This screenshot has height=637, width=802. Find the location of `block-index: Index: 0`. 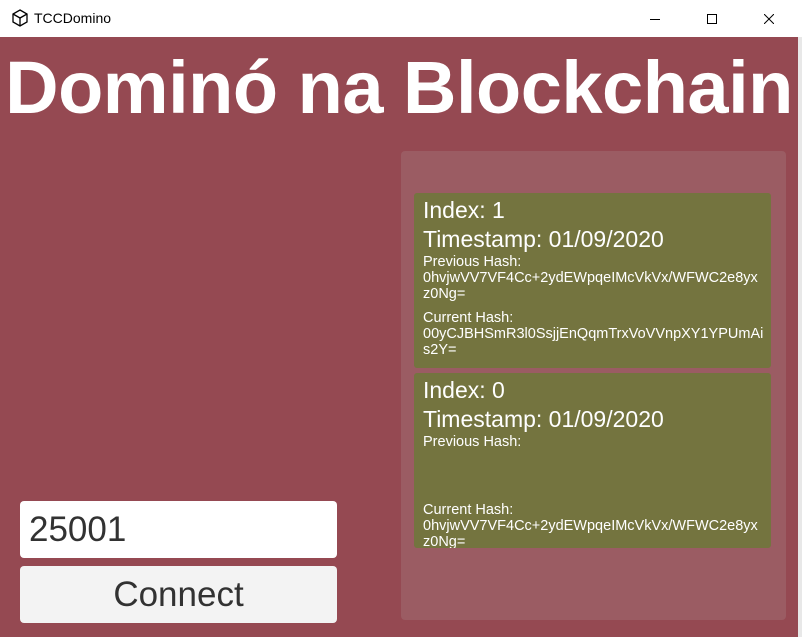

block-index: Index: 0 is located at coordinates (464, 390).